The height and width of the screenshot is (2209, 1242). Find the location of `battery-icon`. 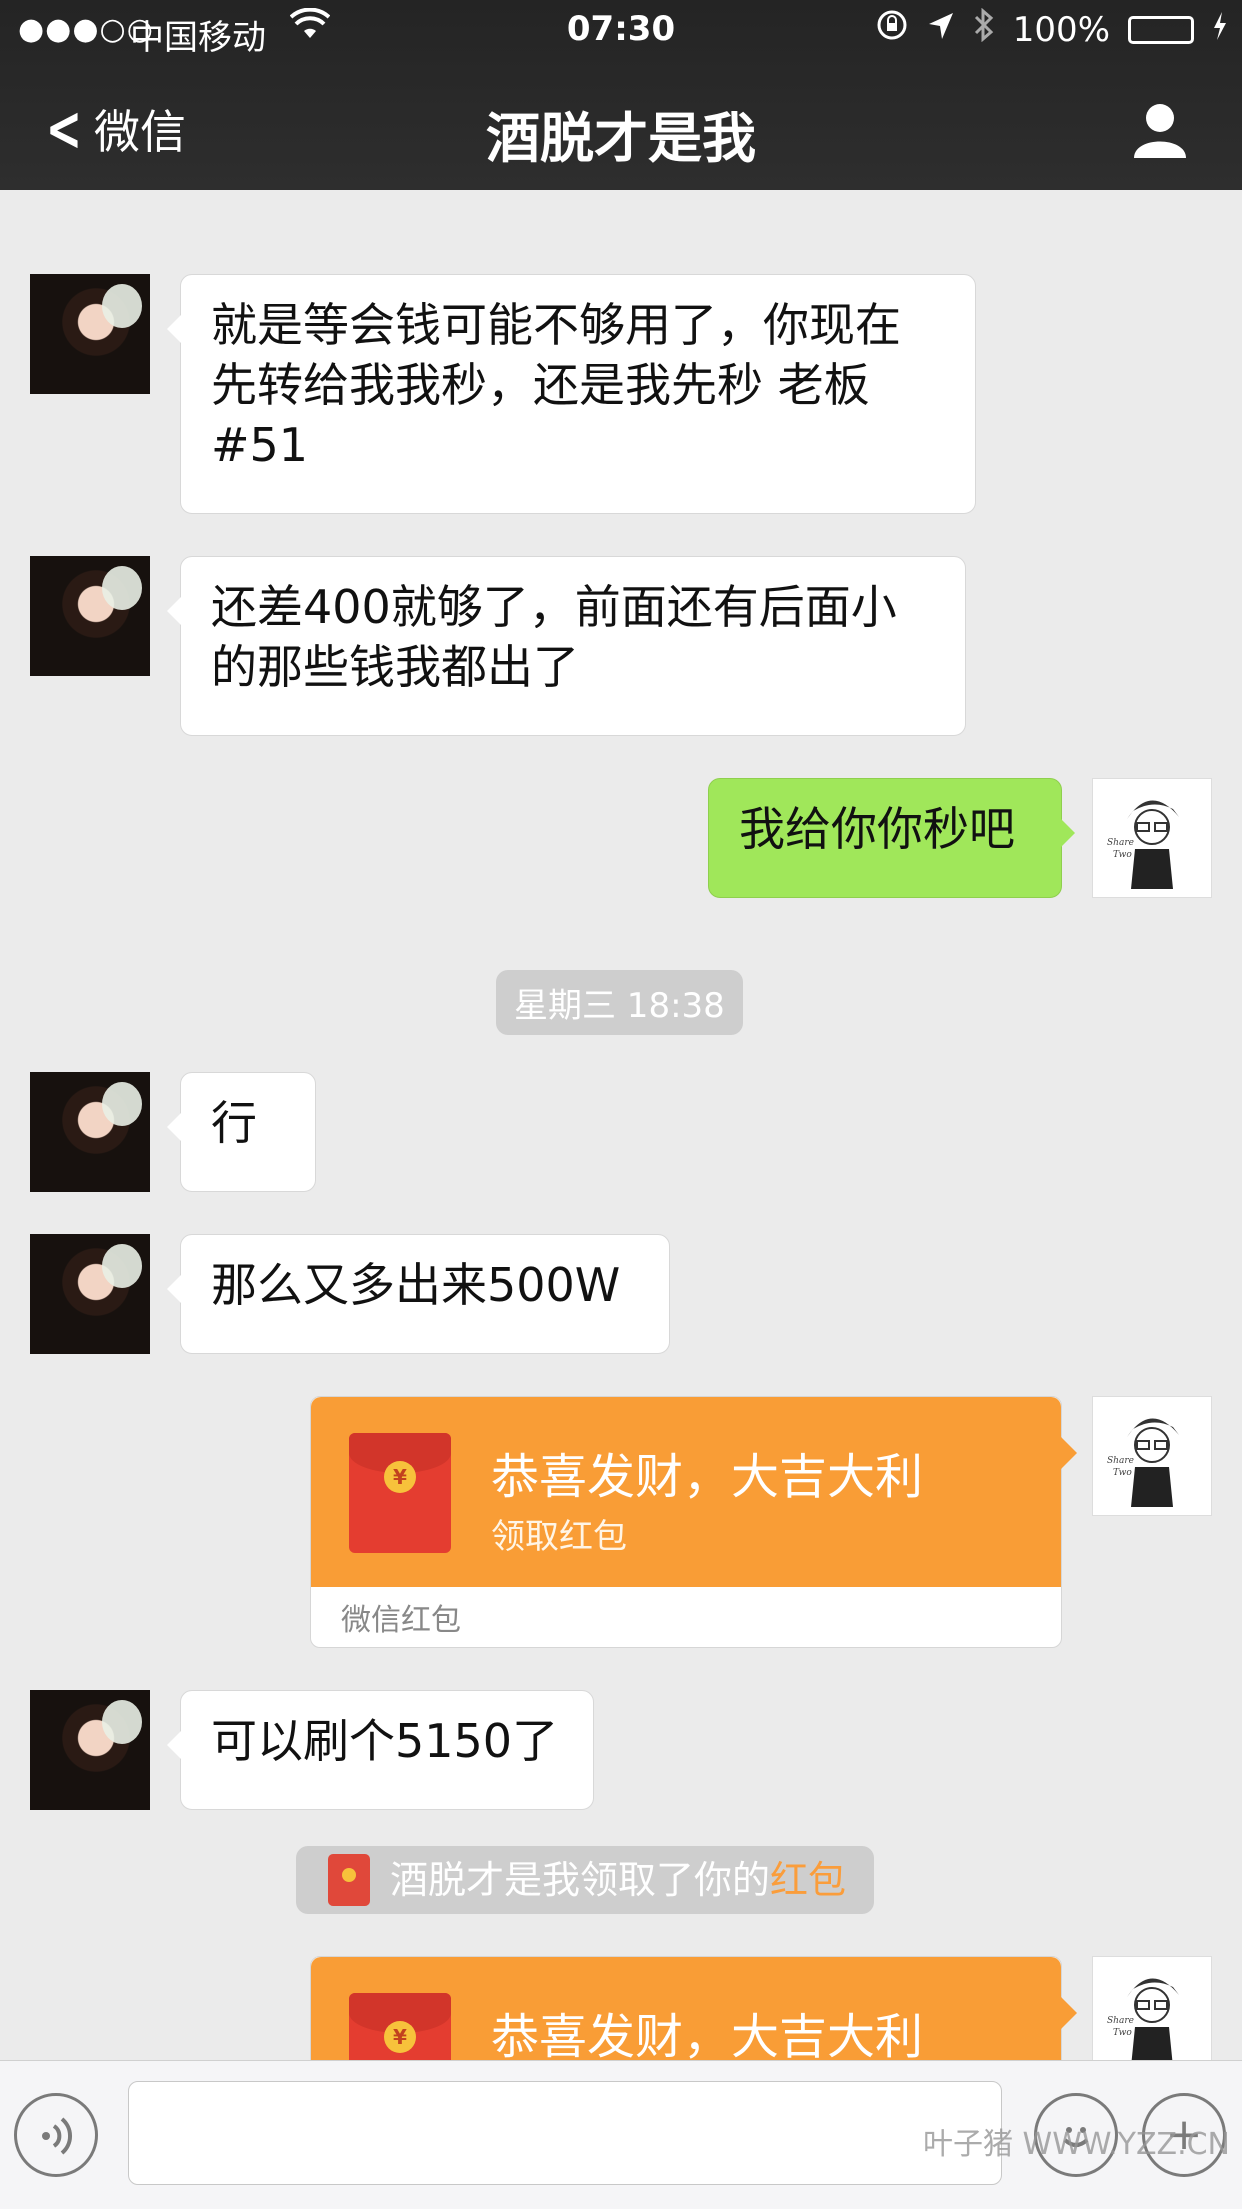

battery-icon is located at coordinates (1161, 29).